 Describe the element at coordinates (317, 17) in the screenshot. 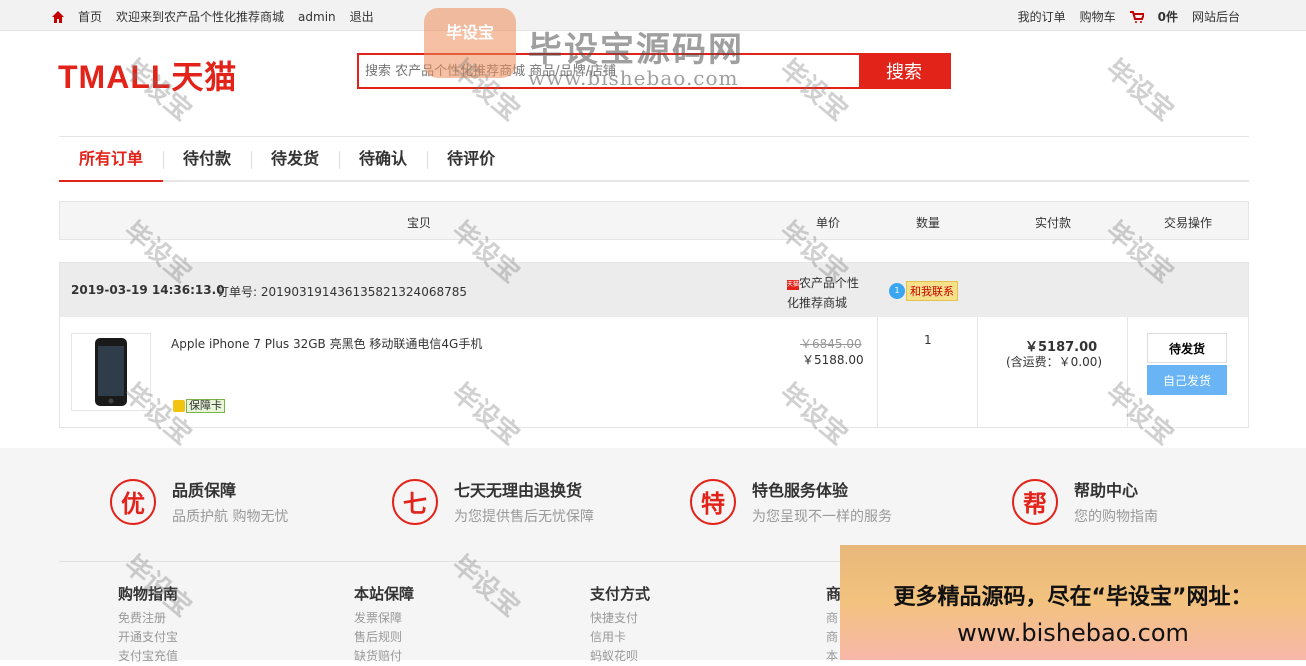

I see `username-link: admin` at that location.